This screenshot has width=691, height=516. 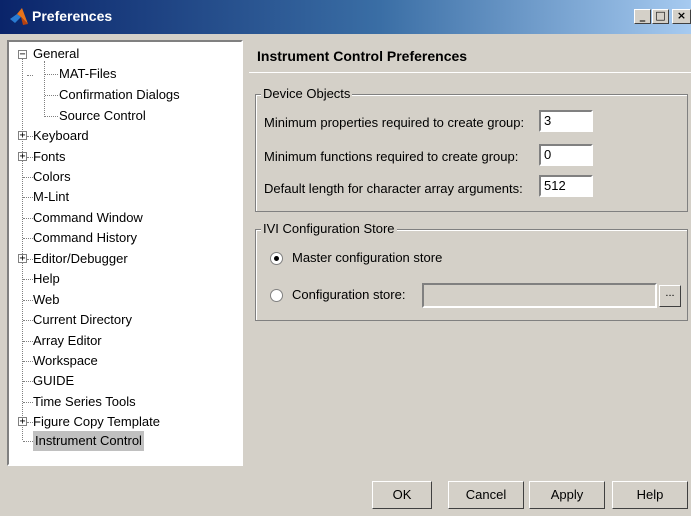 I want to click on expand-keyboard-icon: +, so click(x=22, y=136).